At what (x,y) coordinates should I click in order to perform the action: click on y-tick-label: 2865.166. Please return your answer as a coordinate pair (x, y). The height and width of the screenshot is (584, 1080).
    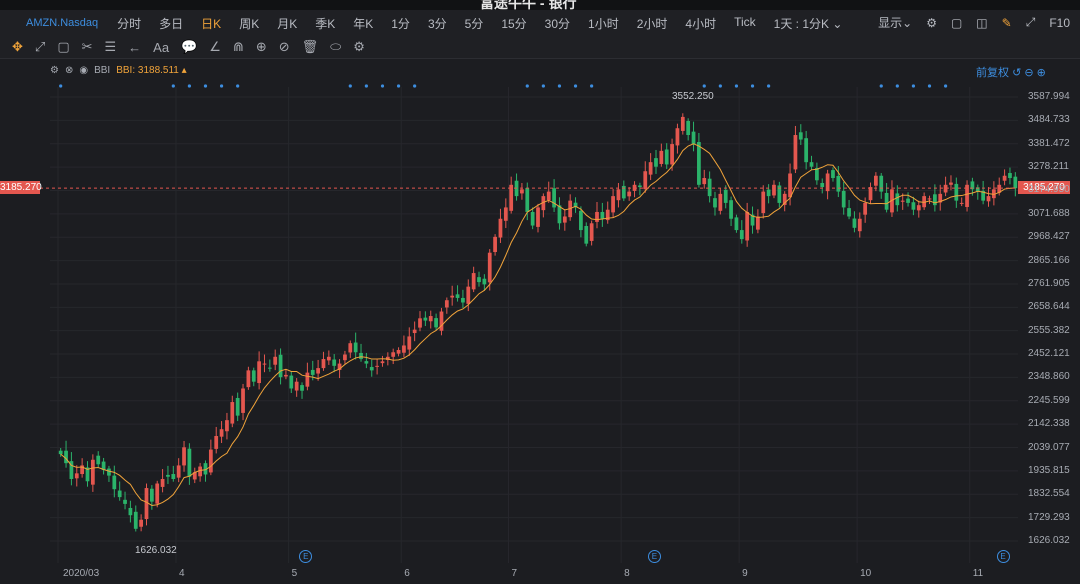
    Looking at the image, I should click on (1049, 260).